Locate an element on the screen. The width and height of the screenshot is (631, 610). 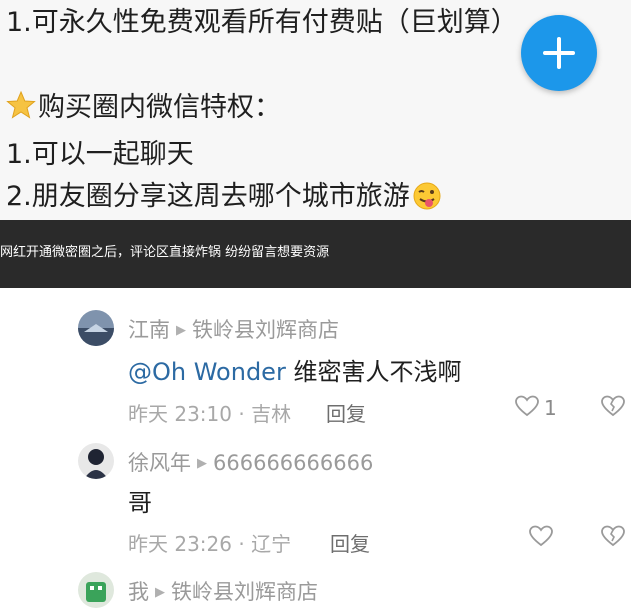
comment-text: 哥 is located at coordinates (140, 500).